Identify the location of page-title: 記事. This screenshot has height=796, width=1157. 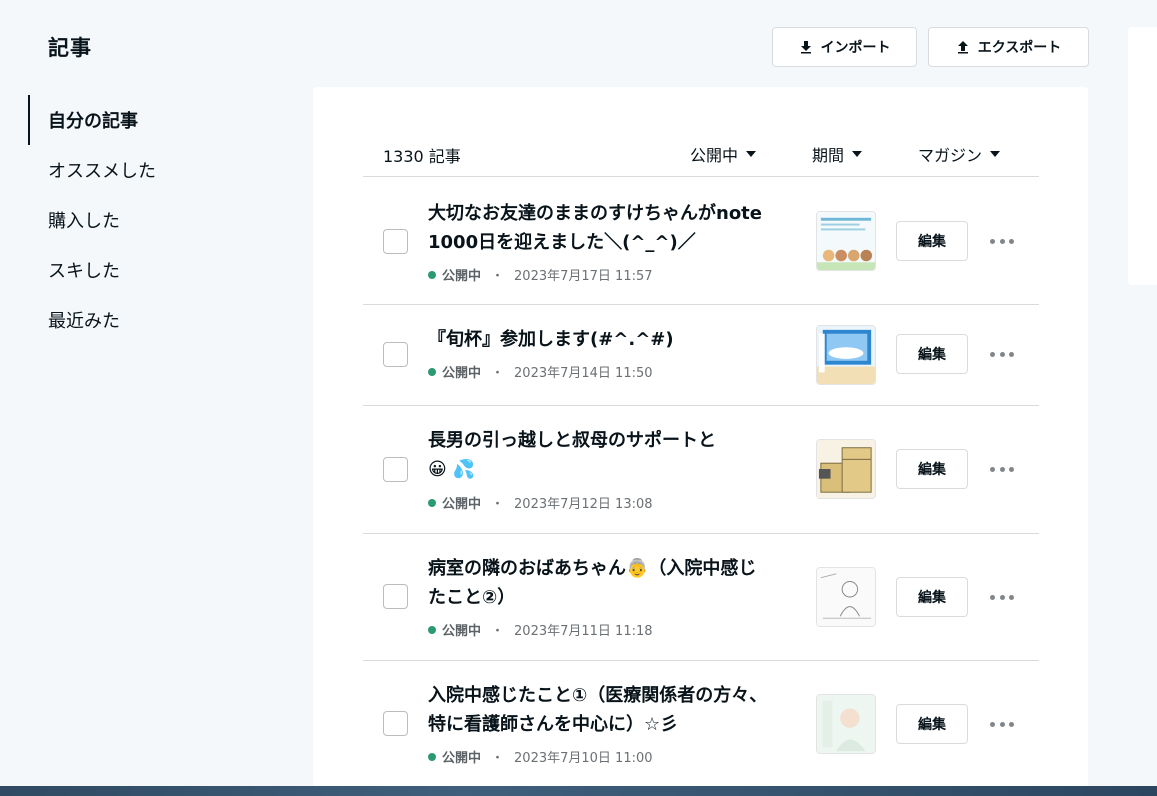
(70, 48).